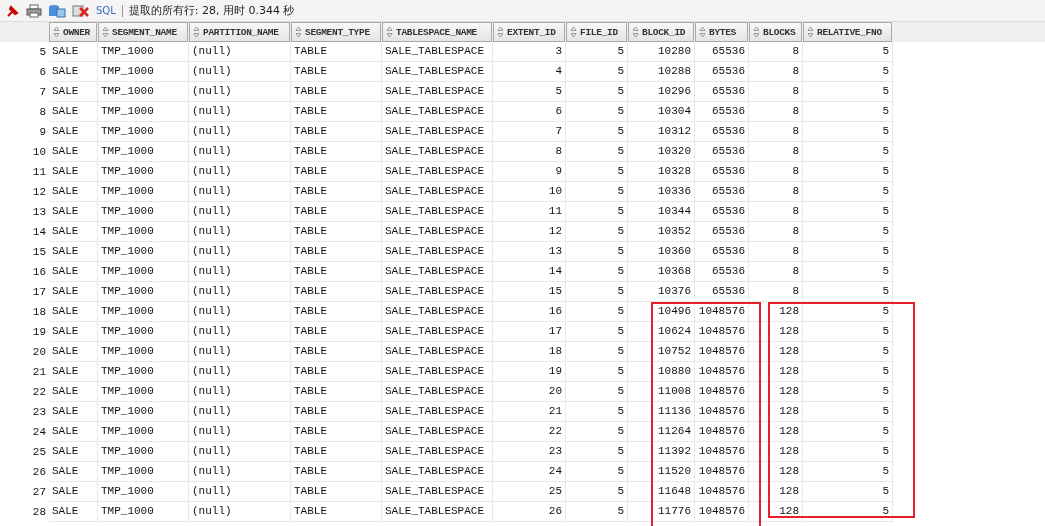 The height and width of the screenshot is (526, 1045). I want to click on table-cell: 10344, so click(661, 212).